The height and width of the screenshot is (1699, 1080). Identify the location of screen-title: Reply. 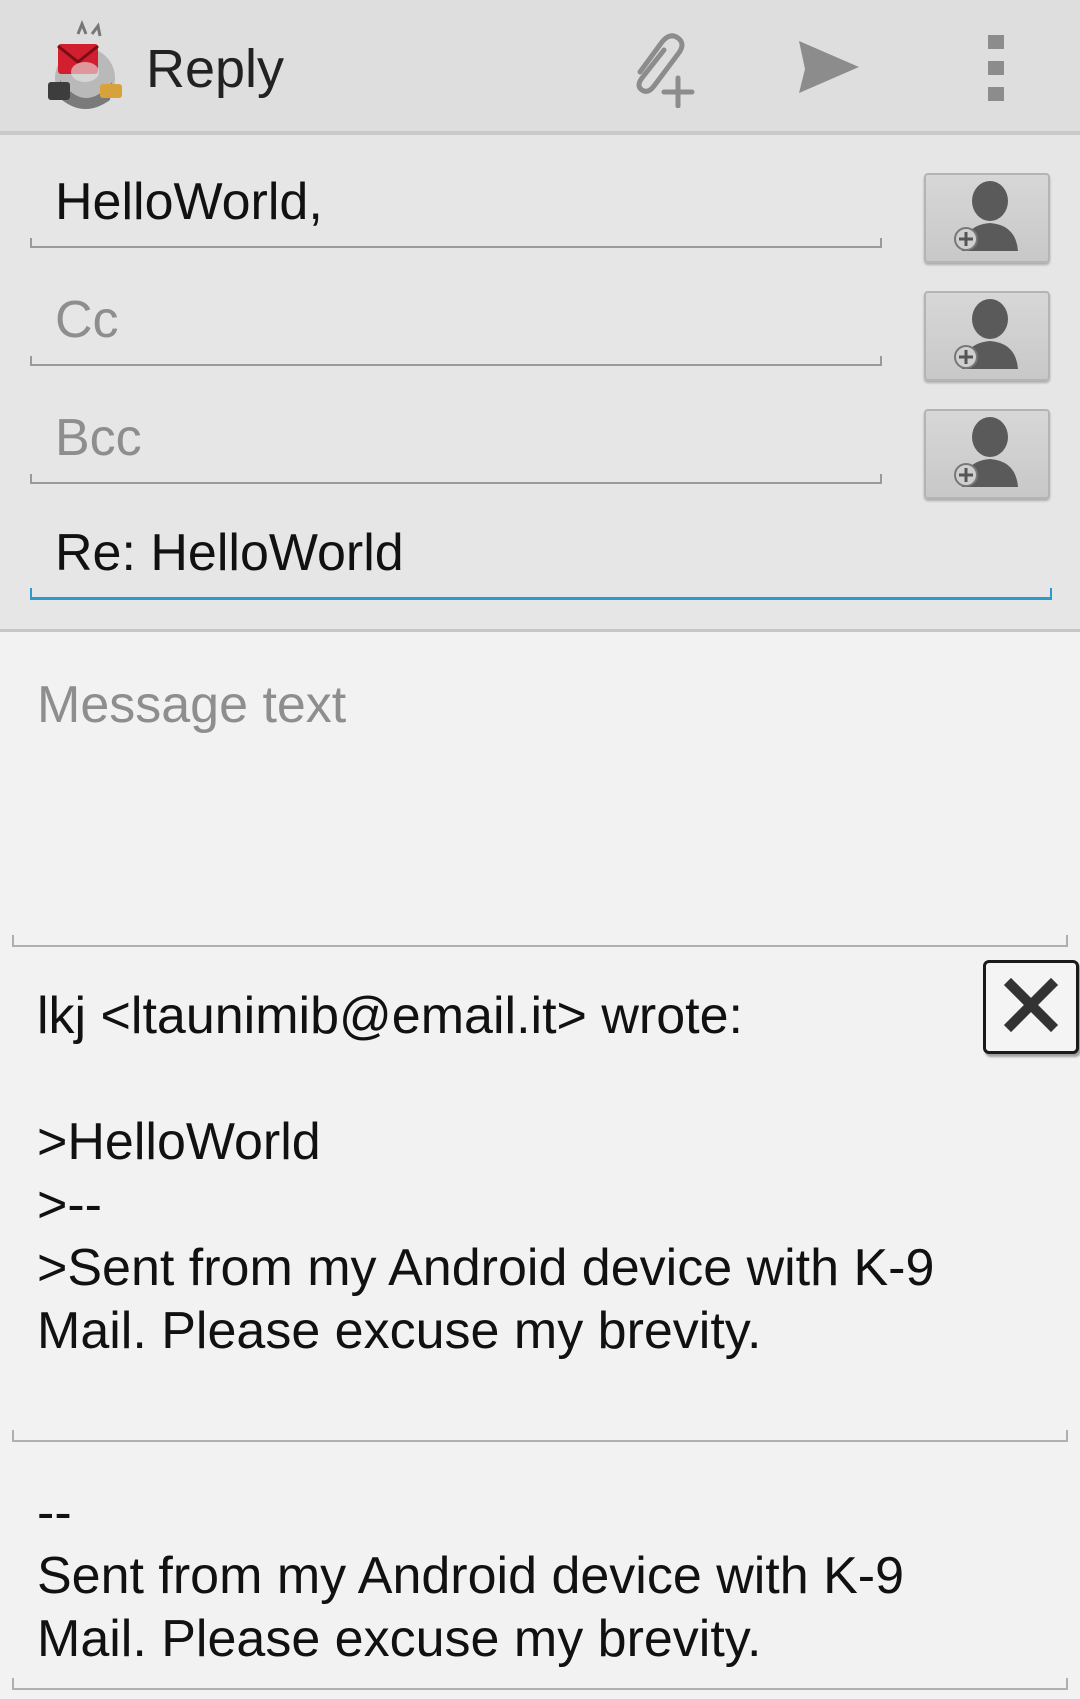
(215, 69).